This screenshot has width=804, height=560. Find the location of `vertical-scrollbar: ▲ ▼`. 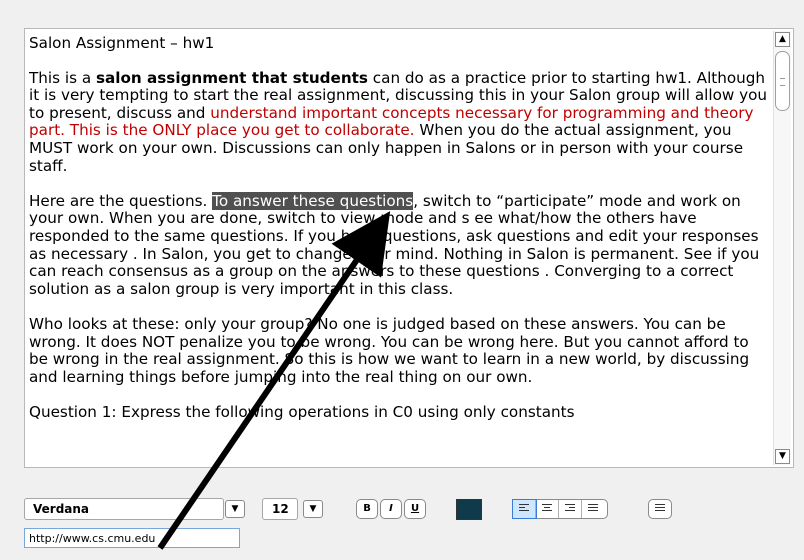

vertical-scrollbar: ▲ ▼ is located at coordinates (782, 248).